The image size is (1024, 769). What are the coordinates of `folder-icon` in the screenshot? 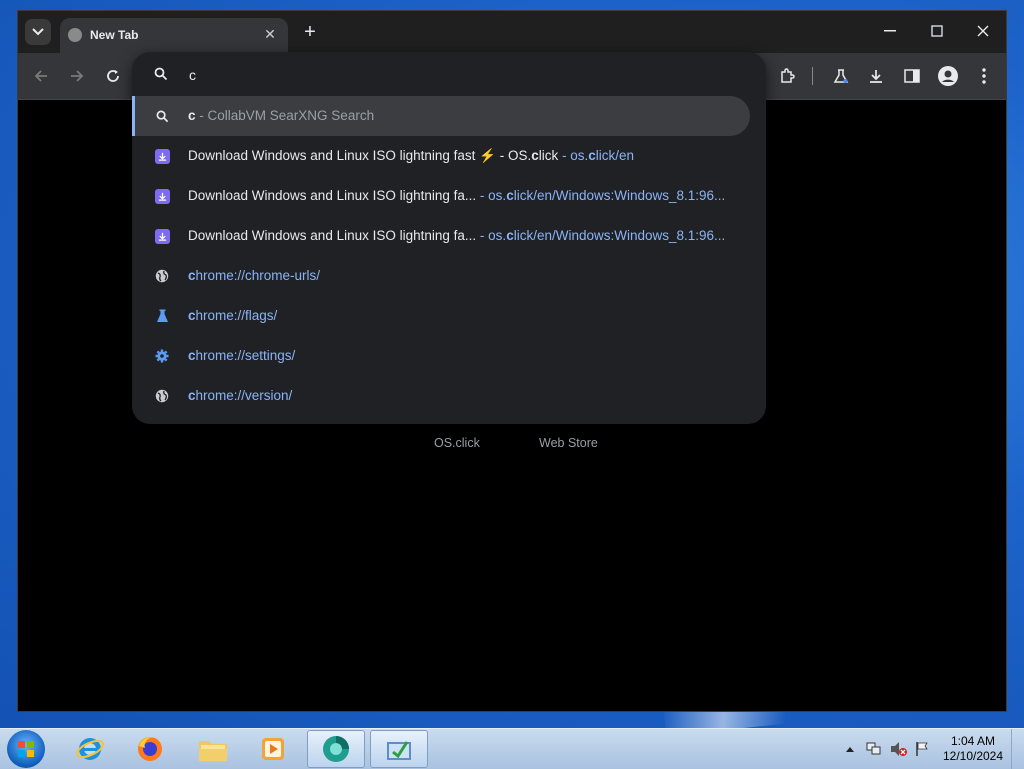 It's located at (213, 751).